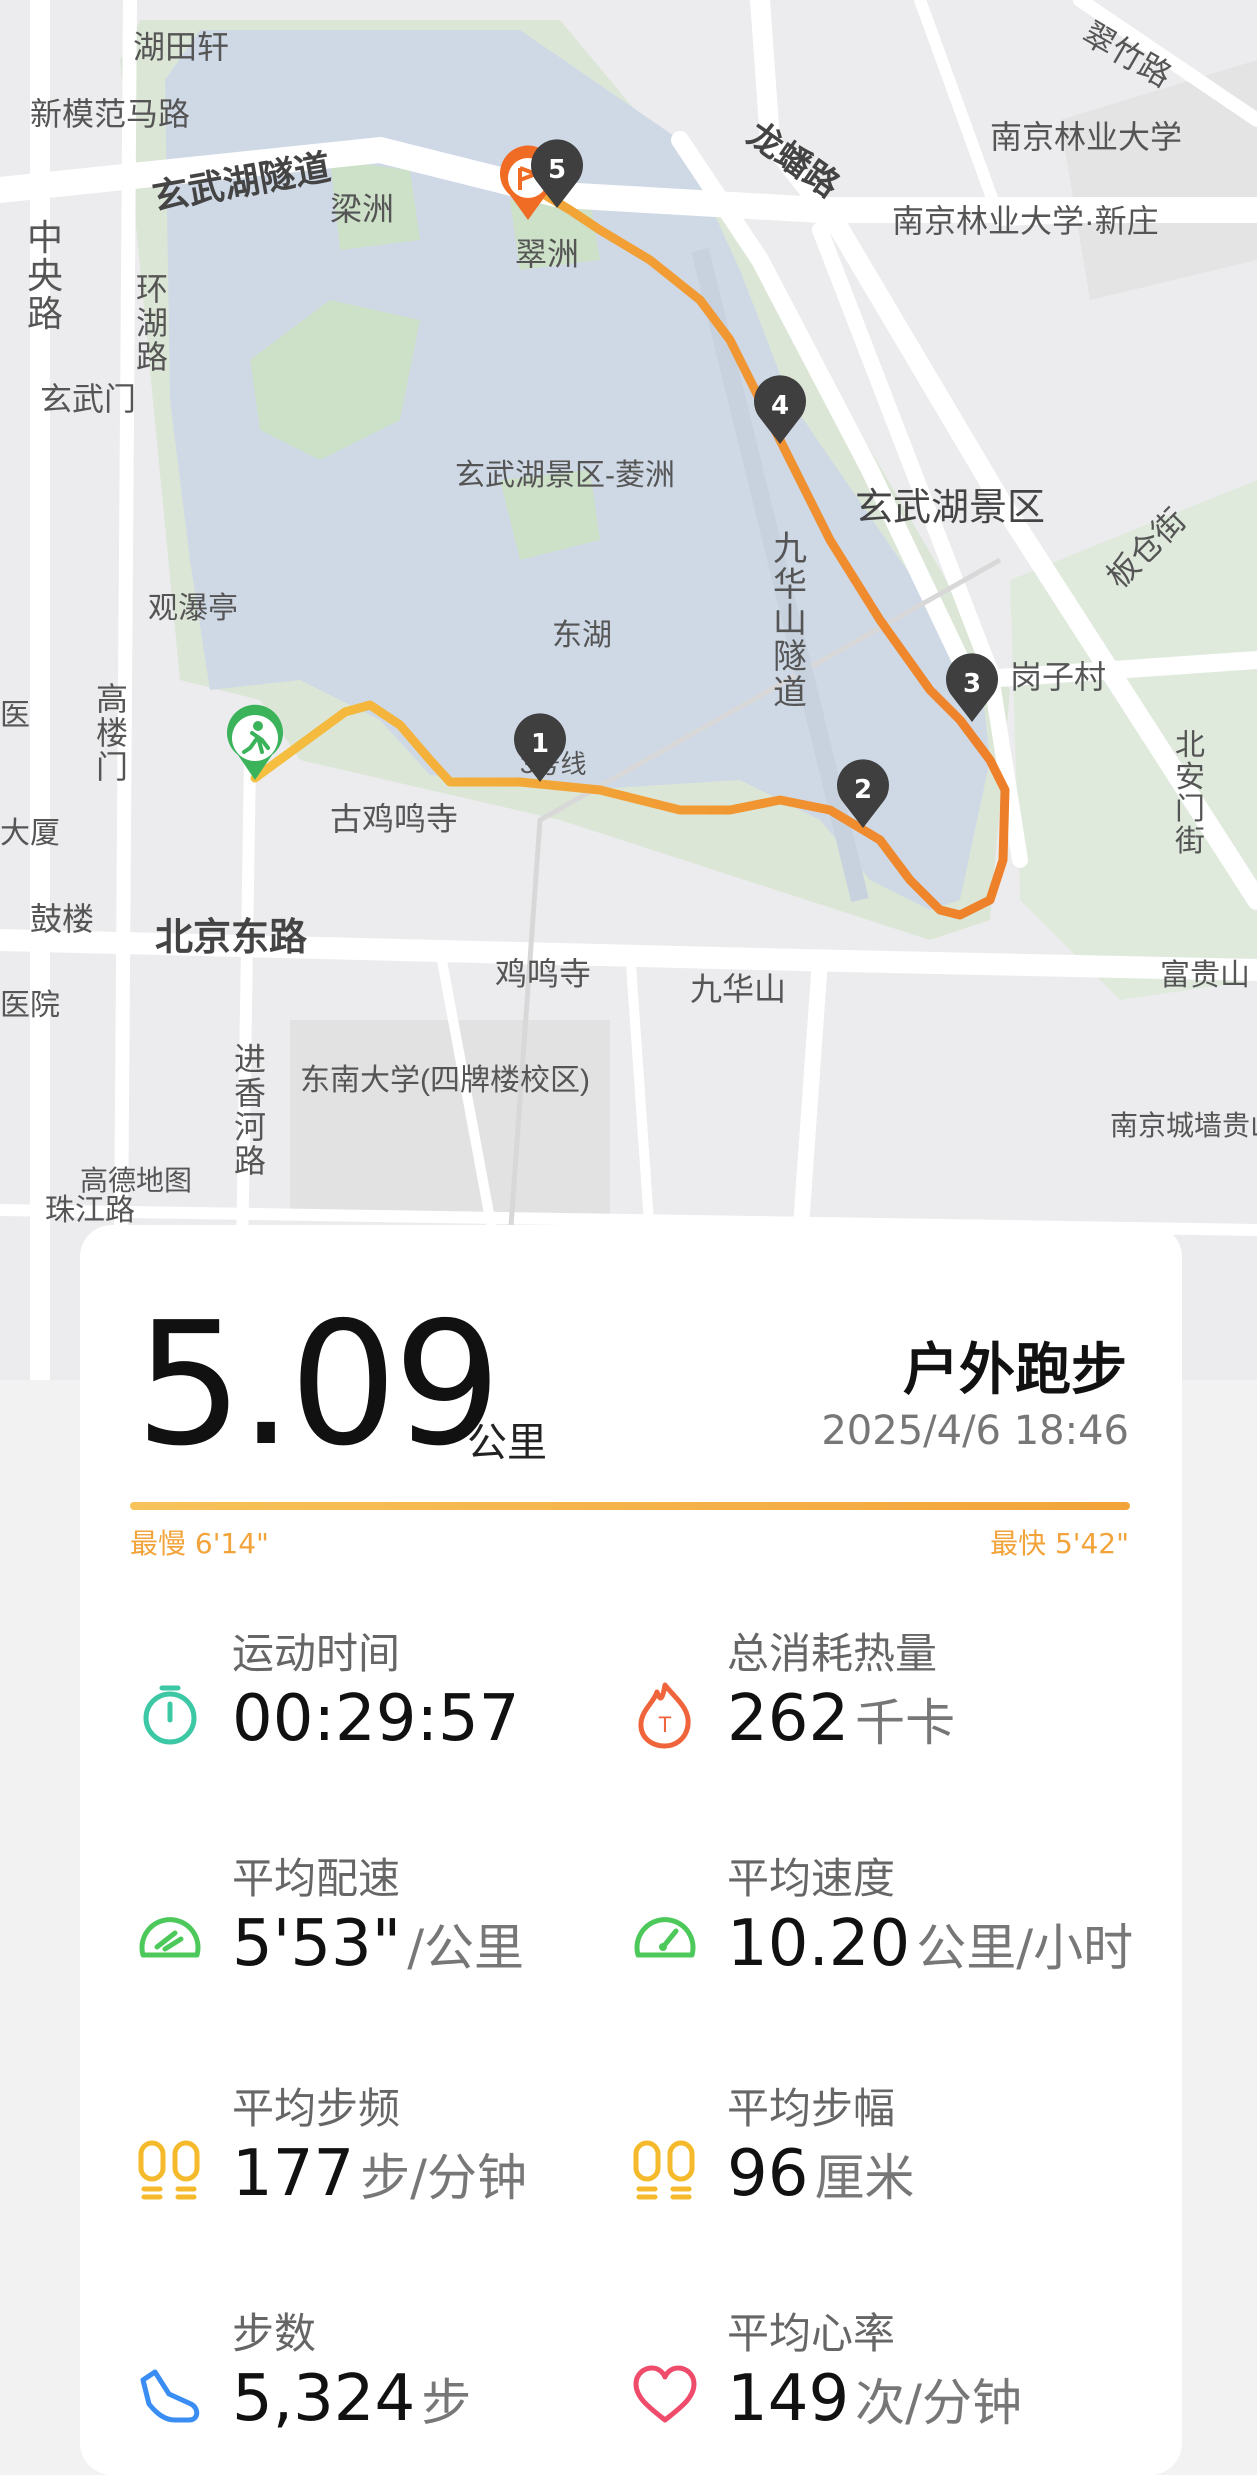  Describe the element at coordinates (939, 2403) in the screenshot. I see `stat-unit: 次/分钟` at that location.